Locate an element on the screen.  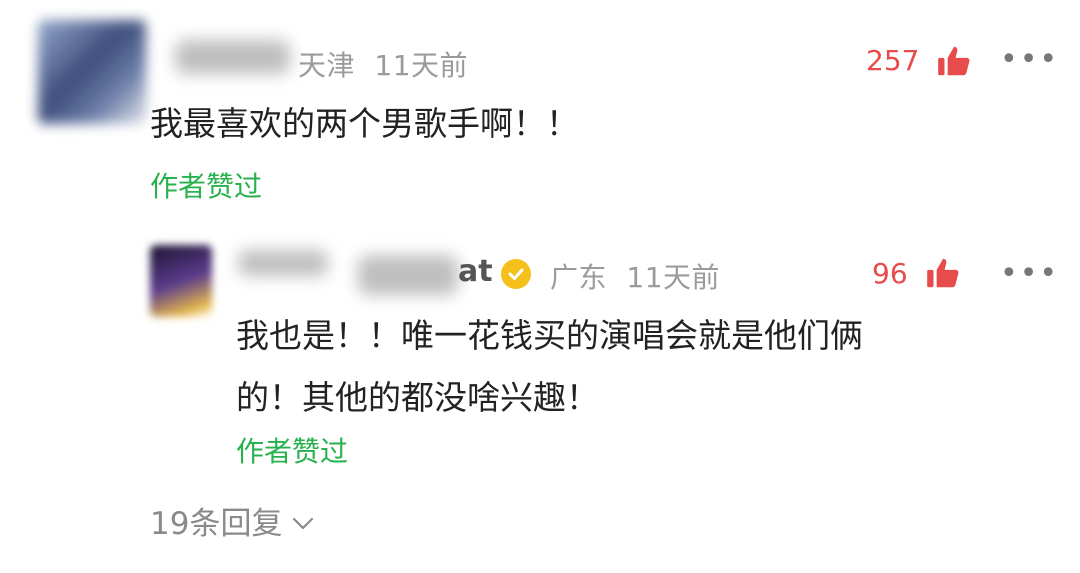
like-count: 257 is located at coordinates (893, 60).